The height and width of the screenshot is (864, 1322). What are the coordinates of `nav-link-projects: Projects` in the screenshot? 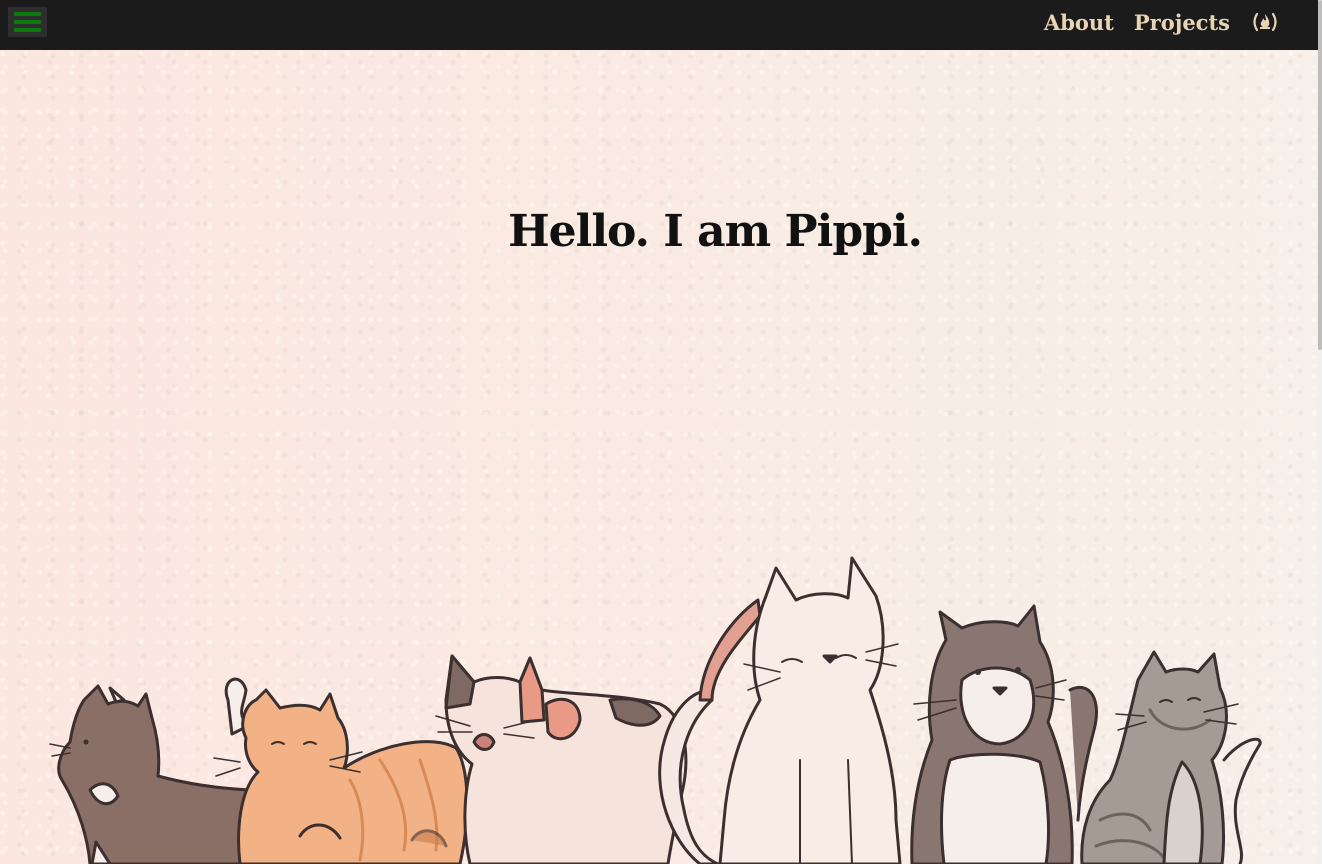 It's located at (1182, 22).